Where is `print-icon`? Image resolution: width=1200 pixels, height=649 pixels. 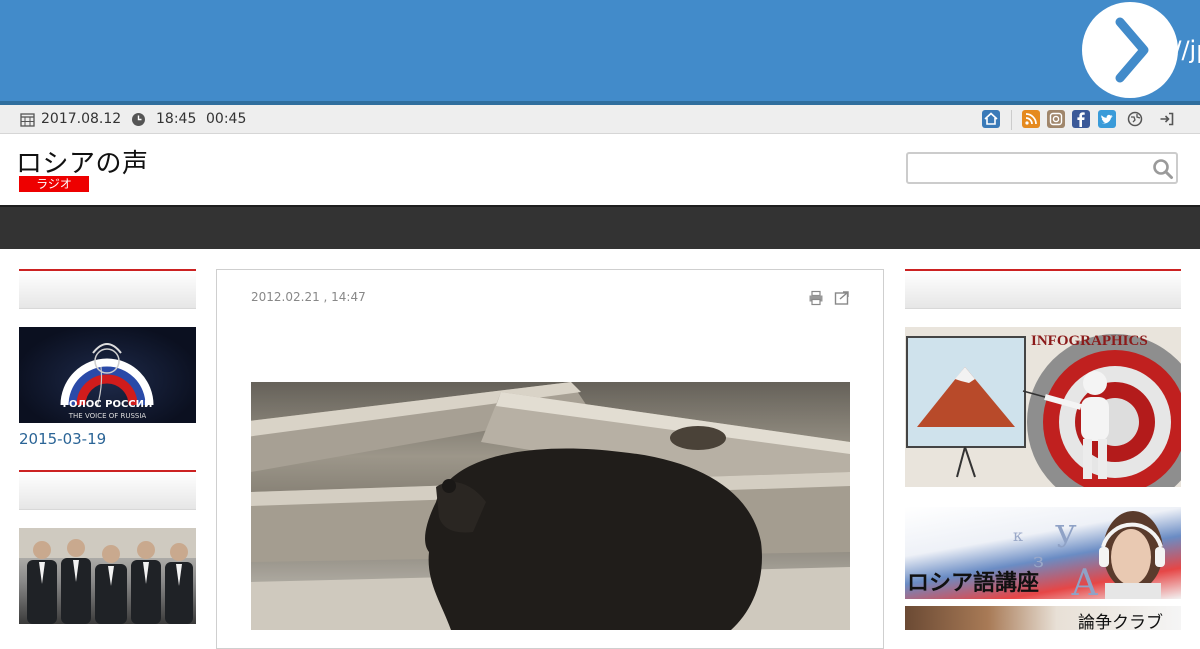
print-icon is located at coordinates (816, 298).